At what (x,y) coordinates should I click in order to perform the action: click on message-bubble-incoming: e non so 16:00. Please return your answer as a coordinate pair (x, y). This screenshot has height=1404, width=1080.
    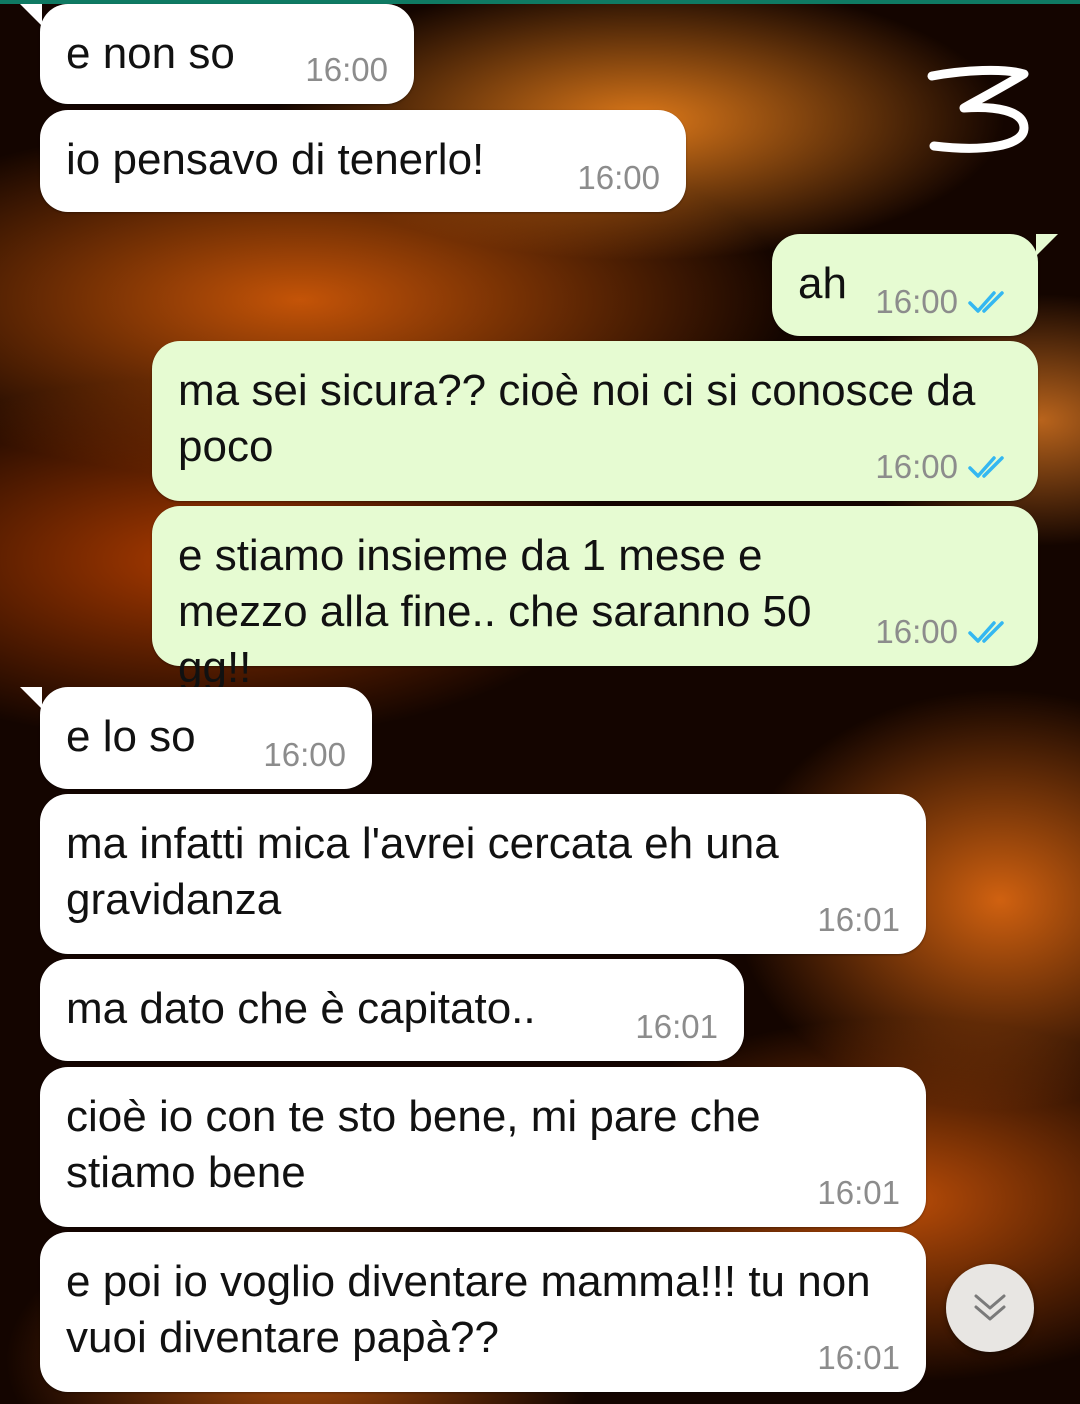
    Looking at the image, I should click on (217, 54).